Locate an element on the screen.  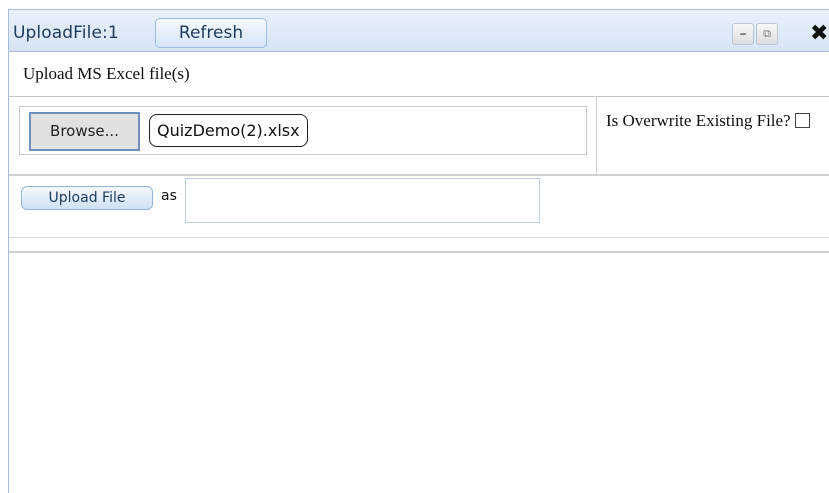
column-divider is located at coordinates (596, 135).